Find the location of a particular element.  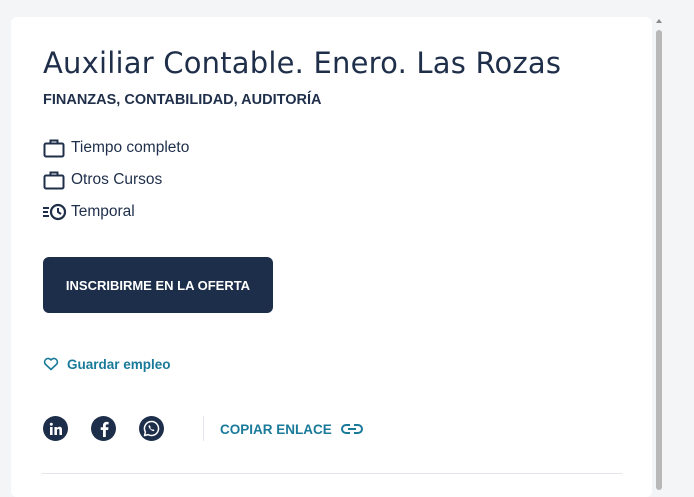

attribute-label: Tiempo completo is located at coordinates (130, 147).